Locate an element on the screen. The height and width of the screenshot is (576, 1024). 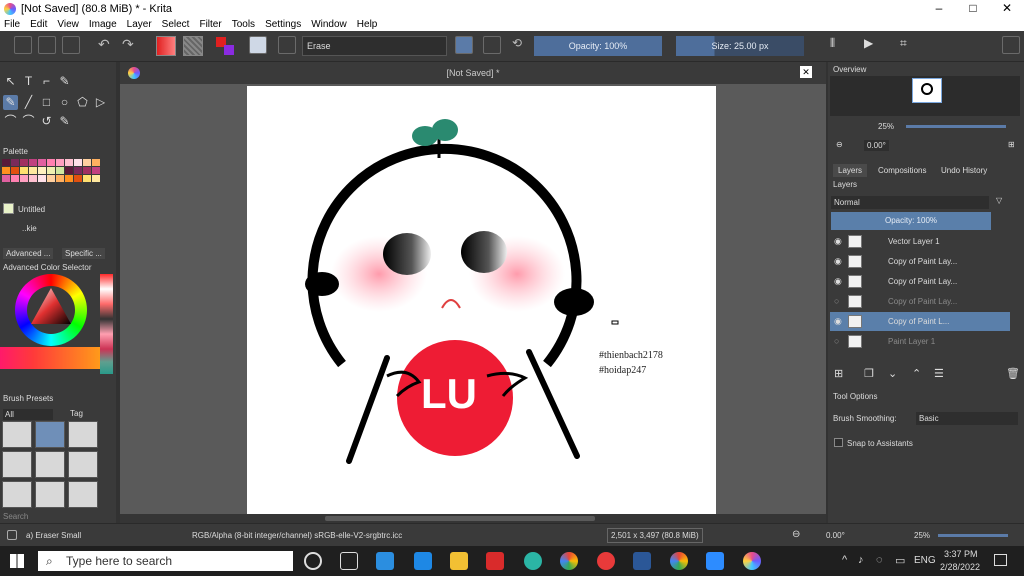
chrome-profile-icon is located at coordinates (679, 561).